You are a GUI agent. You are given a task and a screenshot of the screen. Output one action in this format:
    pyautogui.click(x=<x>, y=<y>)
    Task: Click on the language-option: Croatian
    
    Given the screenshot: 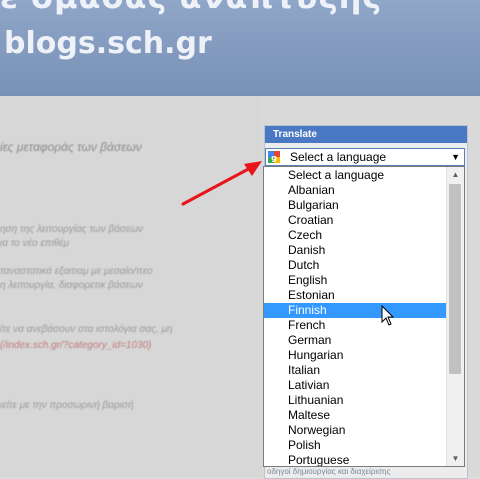 What is the action you would take?
    pyautogui.click(x=355, y=220)
    